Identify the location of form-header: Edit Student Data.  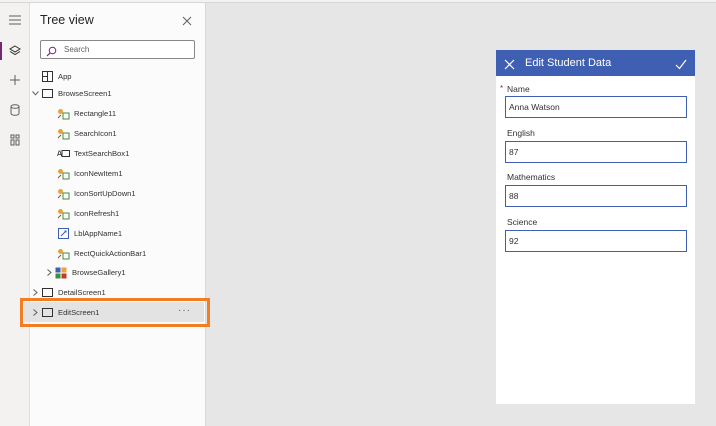
(595, 63).